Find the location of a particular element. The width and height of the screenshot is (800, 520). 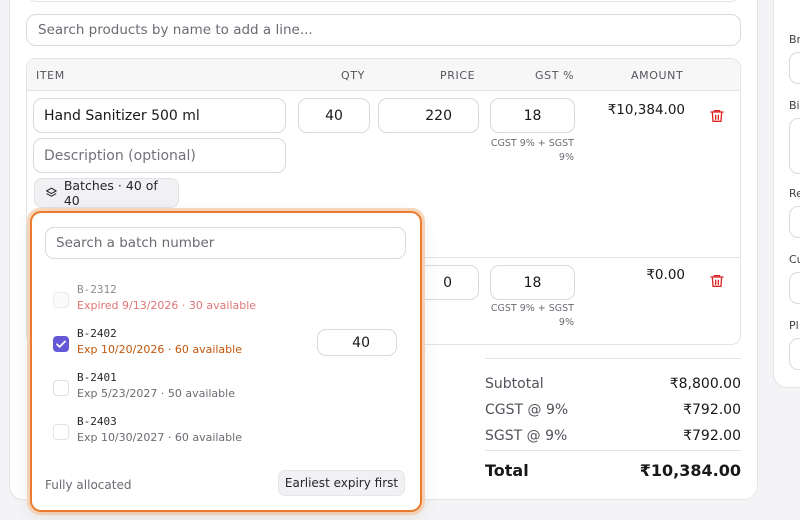

batch-option: B-2403 Exp 10/30/2027 · 60 available is located at coordinates (227, 435).